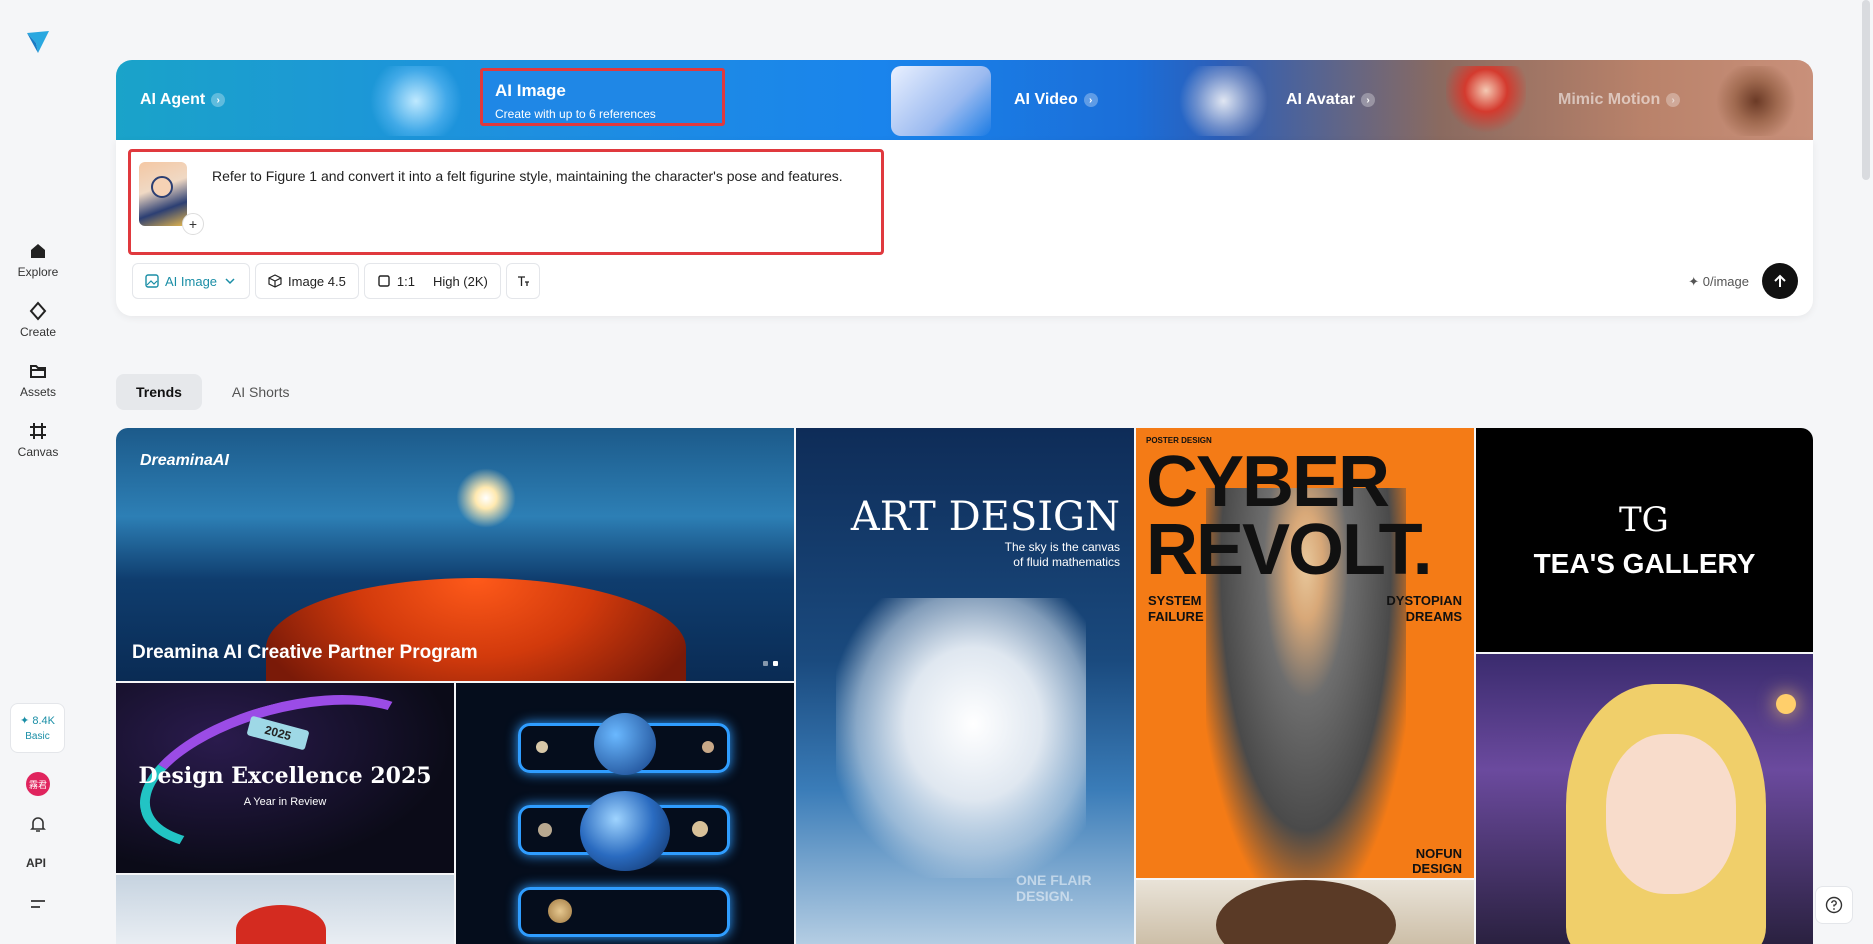 The image size is (1873, 944). What do you see at coordinates (1062, 547) in the screenshot?
I see `art-subtitle-line: The sky is the canvas` at bounding box center [1062, 547].